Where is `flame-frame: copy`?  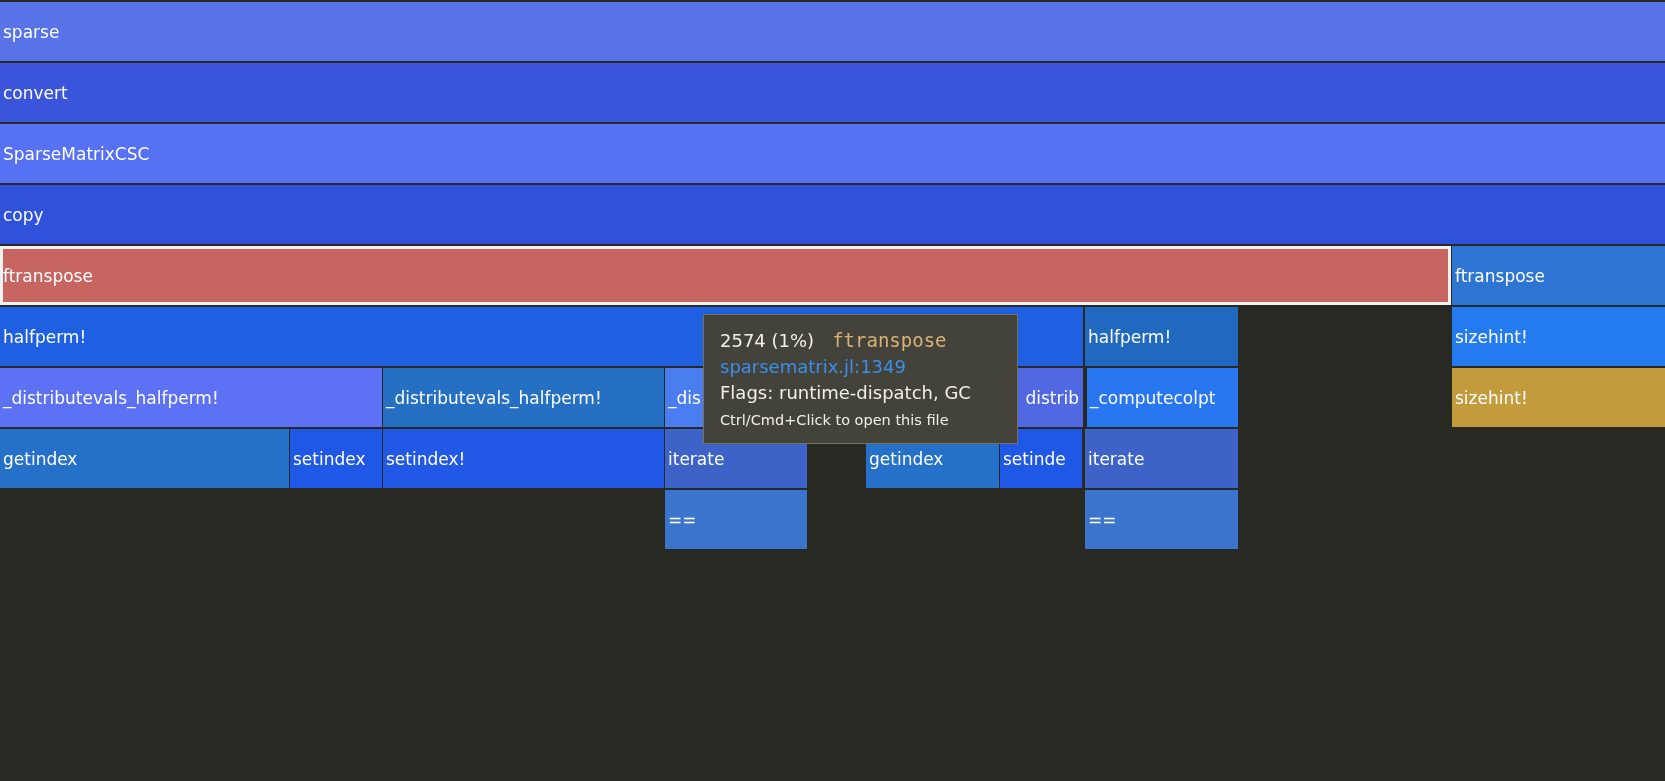 flame-frame: copy is located at coordinates (832, 214).